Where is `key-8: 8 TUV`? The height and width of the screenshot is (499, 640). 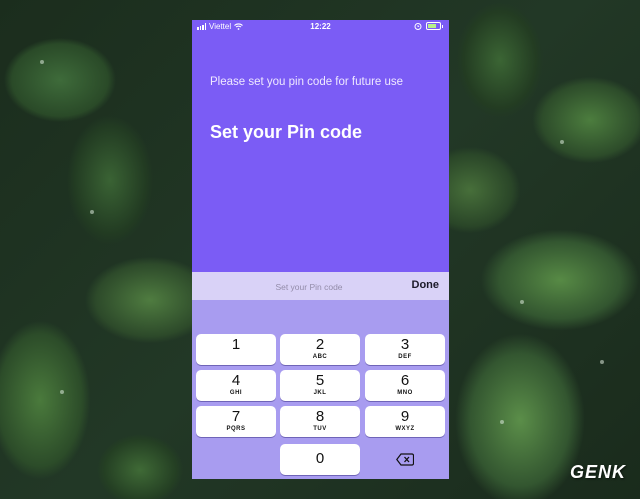 key-8: 8 TUV is located at coordinates (320, 421).